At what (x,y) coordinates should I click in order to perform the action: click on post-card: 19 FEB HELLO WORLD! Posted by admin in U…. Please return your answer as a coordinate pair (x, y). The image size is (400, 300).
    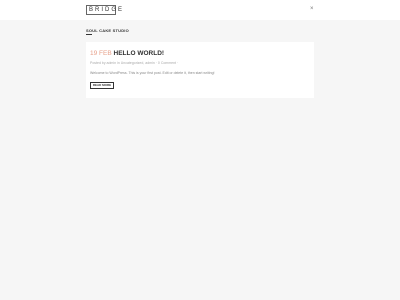
    Looking at the image, I should click on (200, 70).